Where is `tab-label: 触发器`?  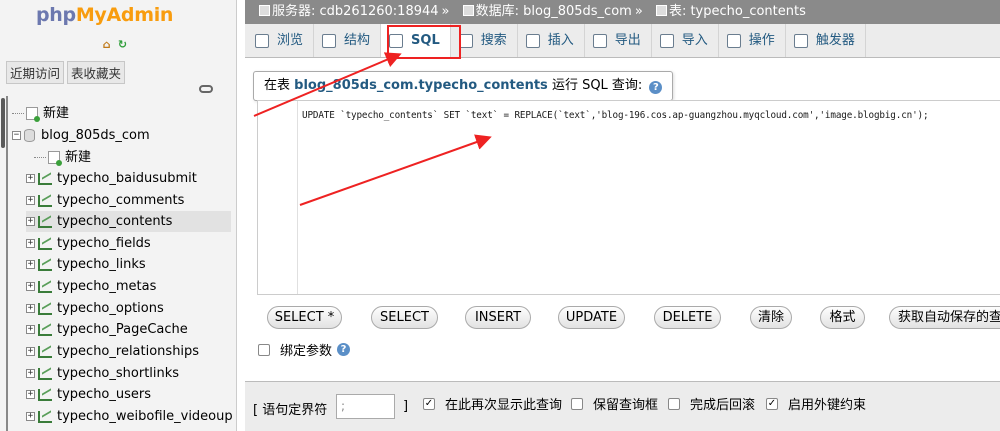 tab-label: 触发器 is located at coordinates (835, 40).